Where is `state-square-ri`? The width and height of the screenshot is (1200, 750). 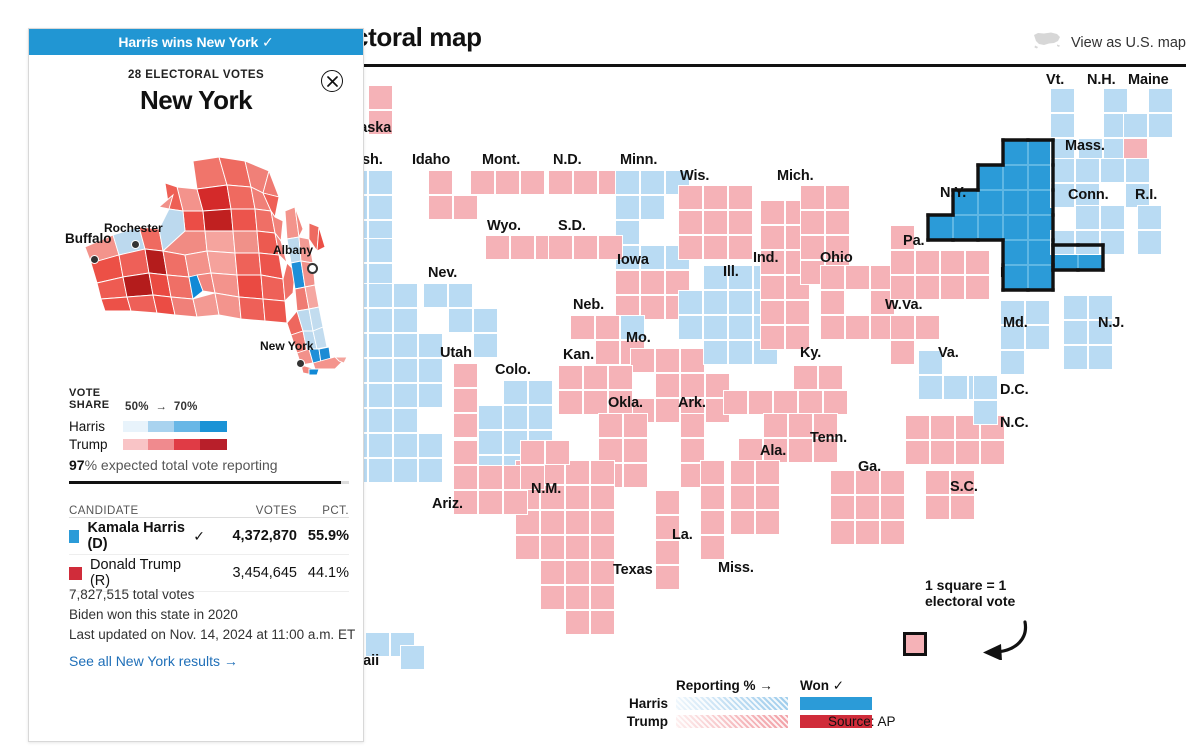
state-square-ri is located at coordinates (1149, 217).